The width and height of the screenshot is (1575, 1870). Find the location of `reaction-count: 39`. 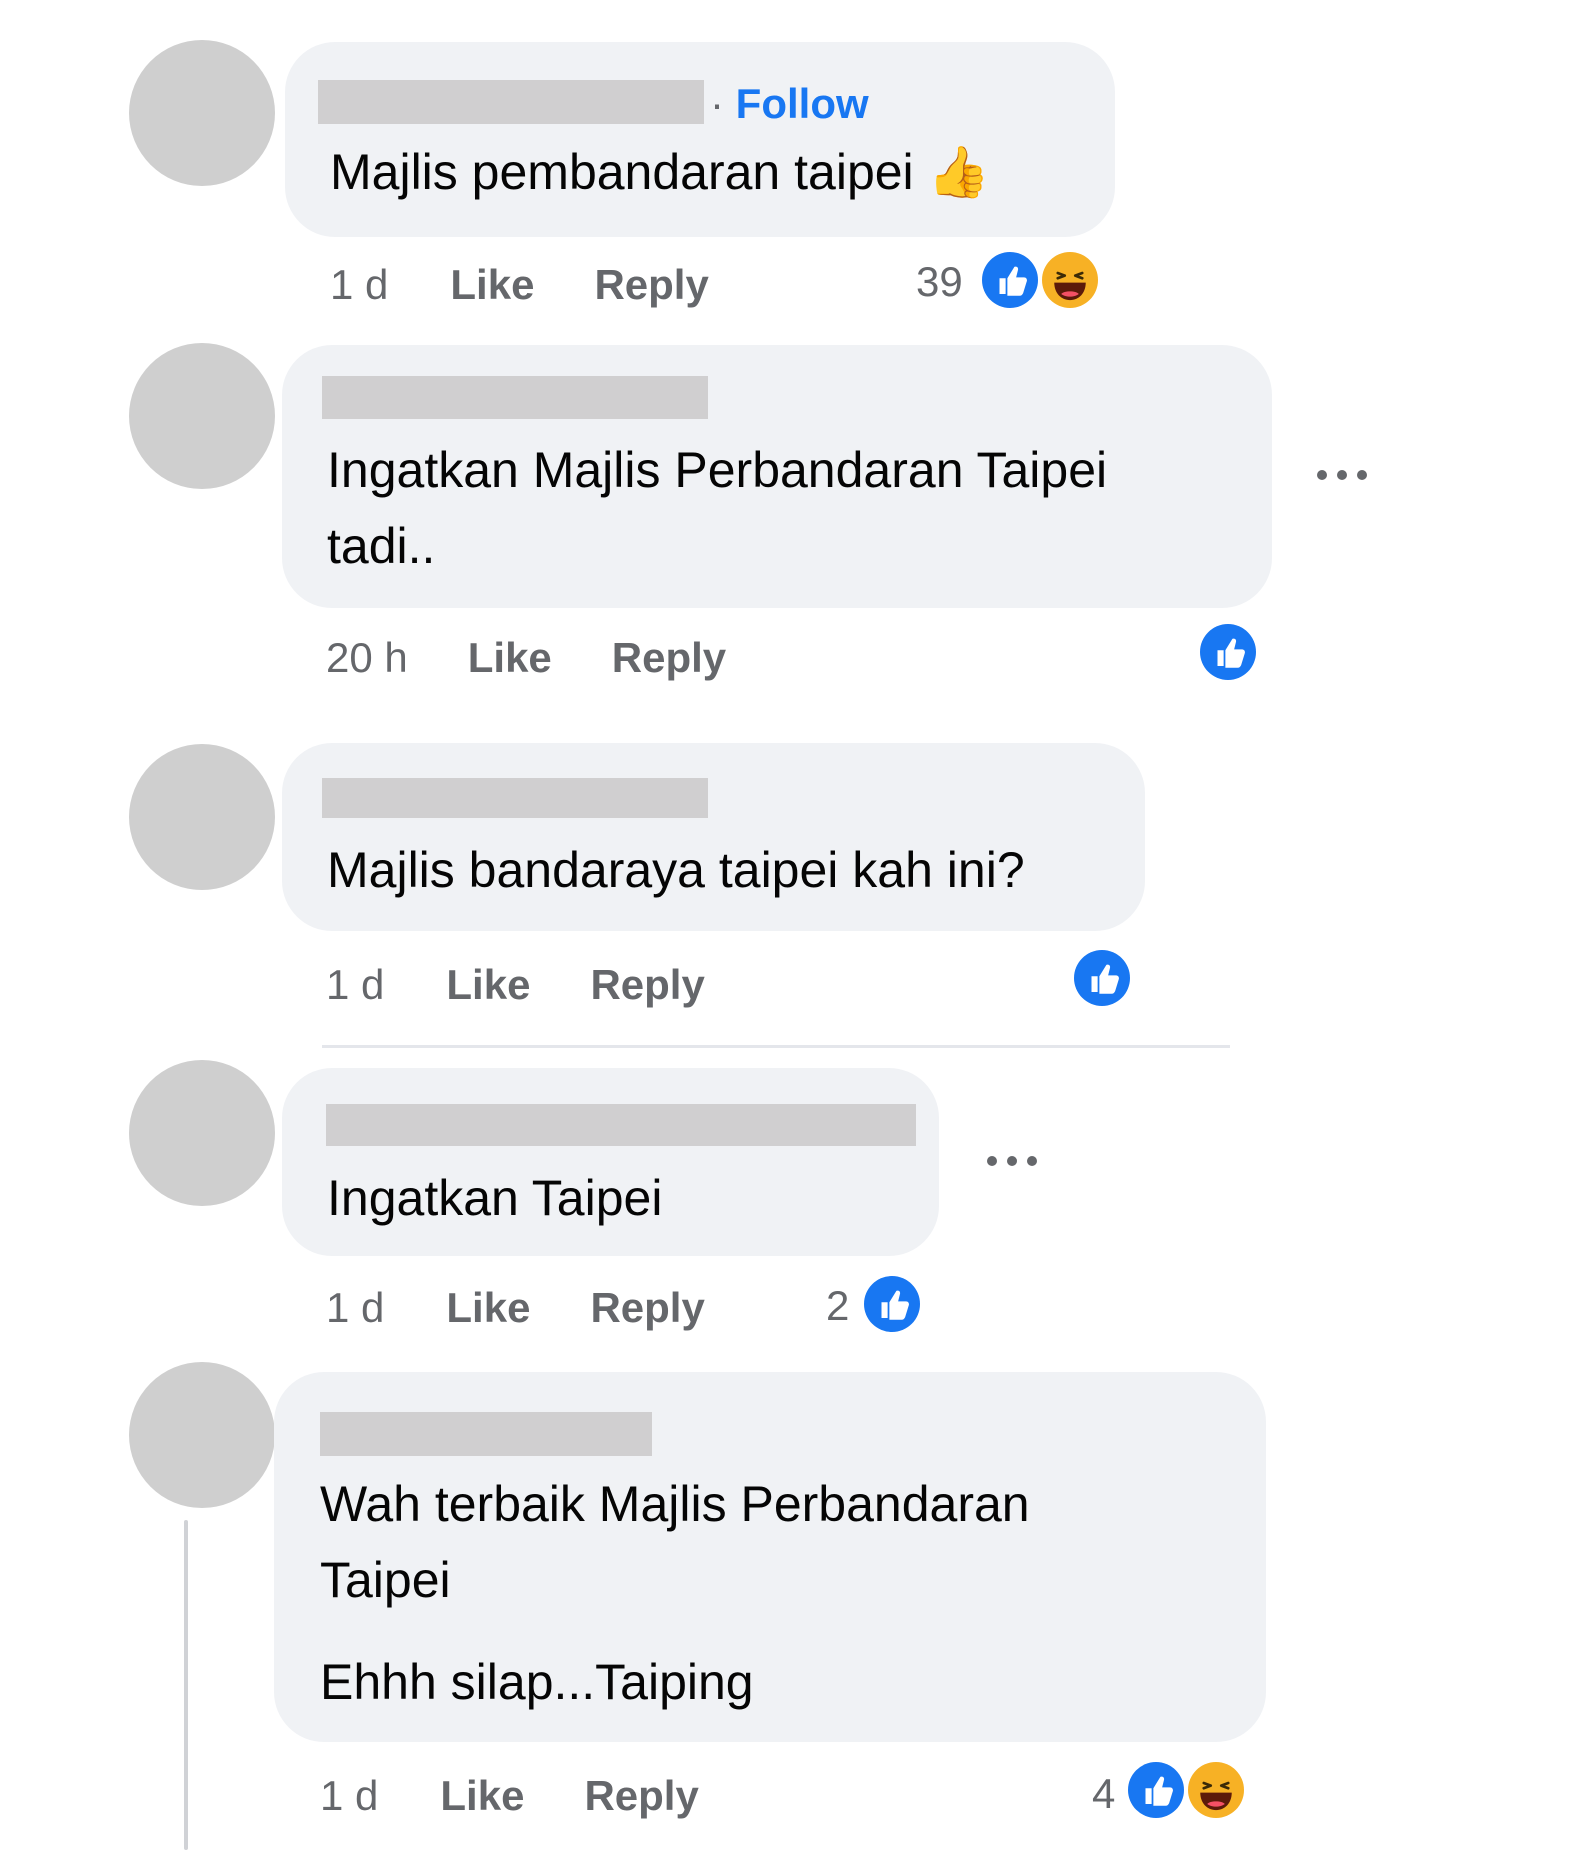

reaction-count: 39 is located at coordinates (939, 282).